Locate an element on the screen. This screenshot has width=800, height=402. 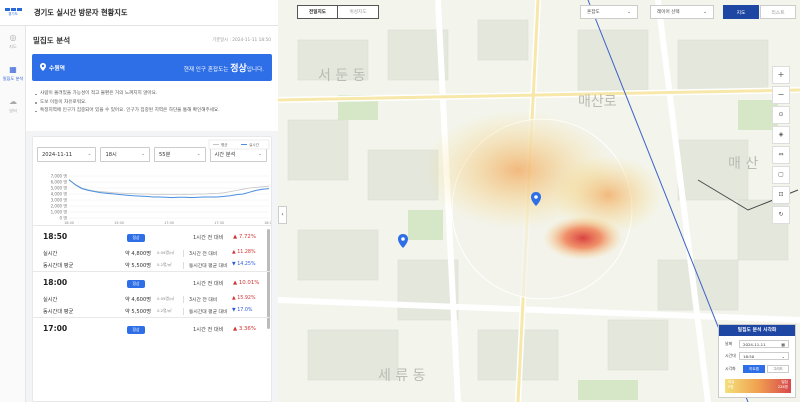
distance-icon: ⇔ is located at coordinates (781, 155).